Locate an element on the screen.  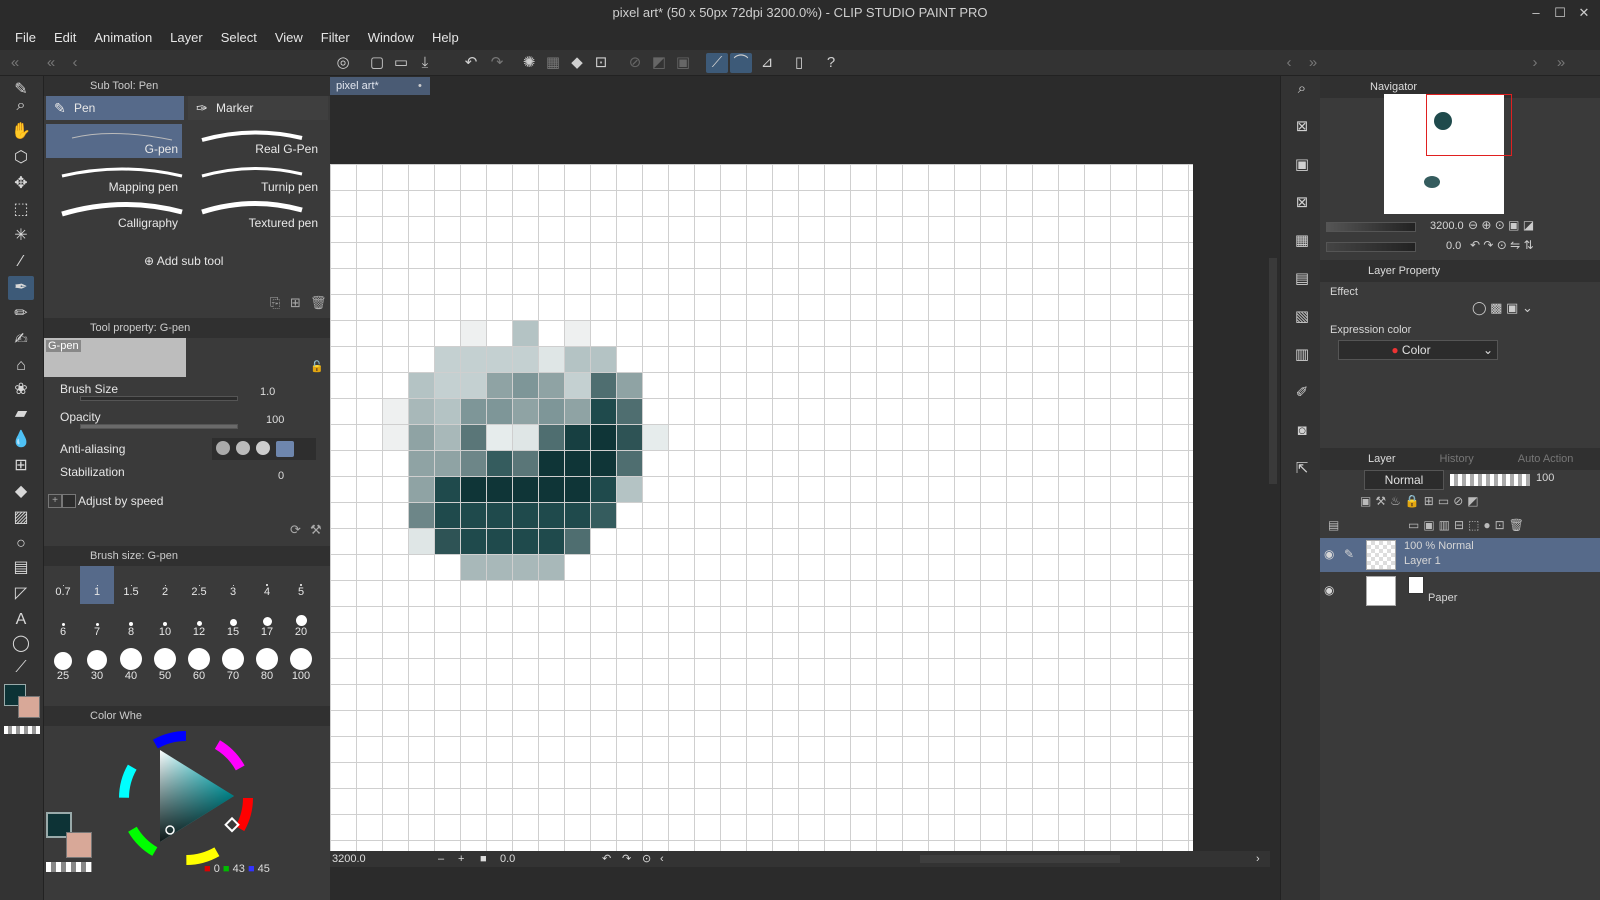
close-panel-icon: ⊠ is located at coordinates (1302, 127).